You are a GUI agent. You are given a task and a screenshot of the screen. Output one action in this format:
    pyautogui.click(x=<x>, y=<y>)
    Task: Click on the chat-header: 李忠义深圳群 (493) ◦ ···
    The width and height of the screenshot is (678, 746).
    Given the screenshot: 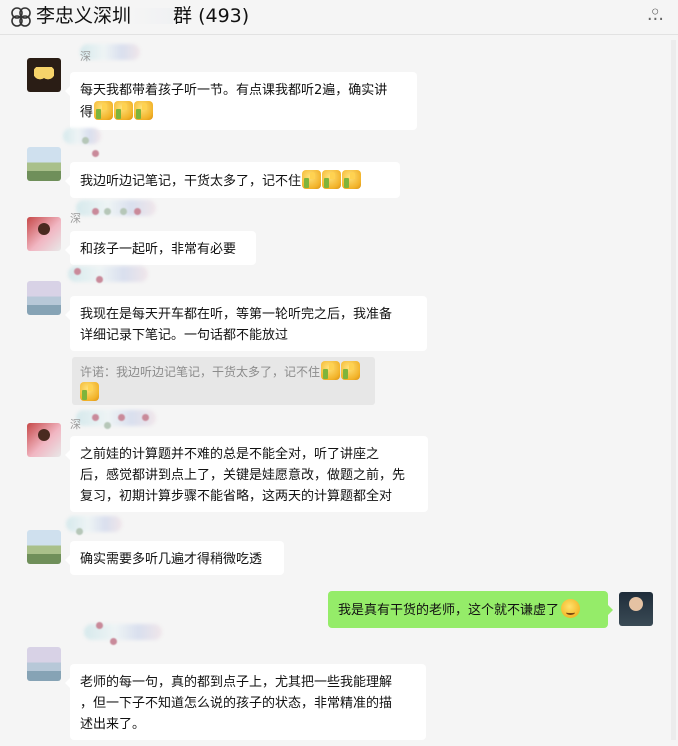 What is the action you would take?
    pyautogui.click(x=339, y=17)
    